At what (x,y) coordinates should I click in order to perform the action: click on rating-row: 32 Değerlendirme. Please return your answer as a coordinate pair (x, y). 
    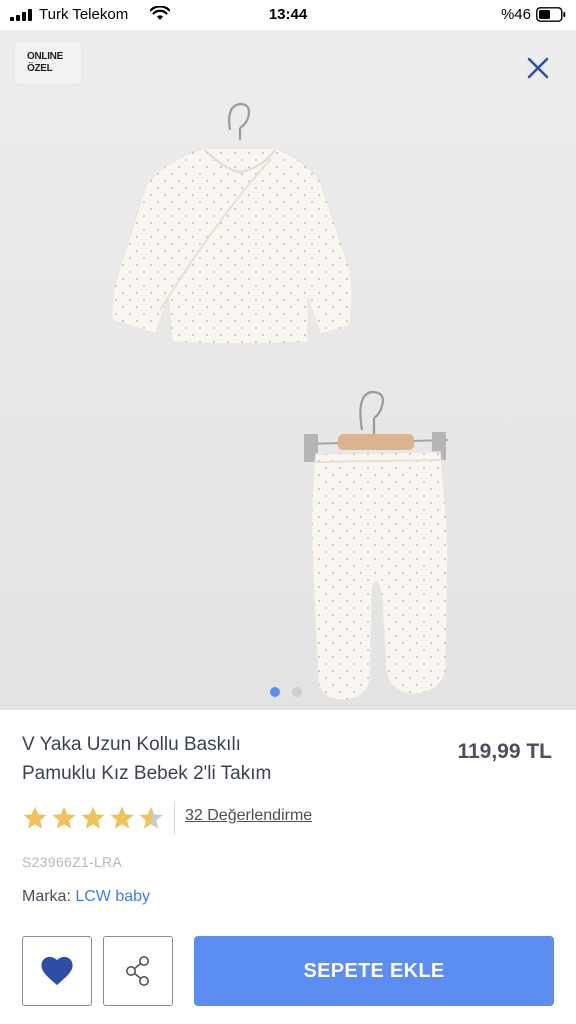
    Looking at the image, I should click on (222, 818).